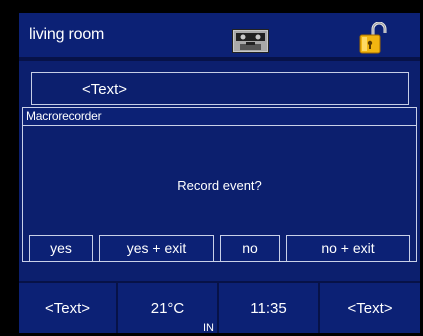  Describe the element at coordinates (219, 35) in the screenshot. I see `header-bar: living room` at that location.